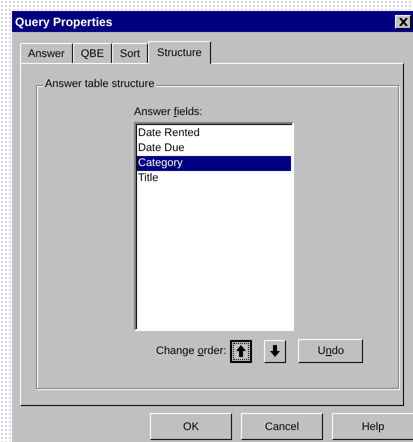 This screenshot has width=413, height=442. Describe the element at coordinates (331, 351) in the screenshot. I see `undo-button: Undo` at that location.